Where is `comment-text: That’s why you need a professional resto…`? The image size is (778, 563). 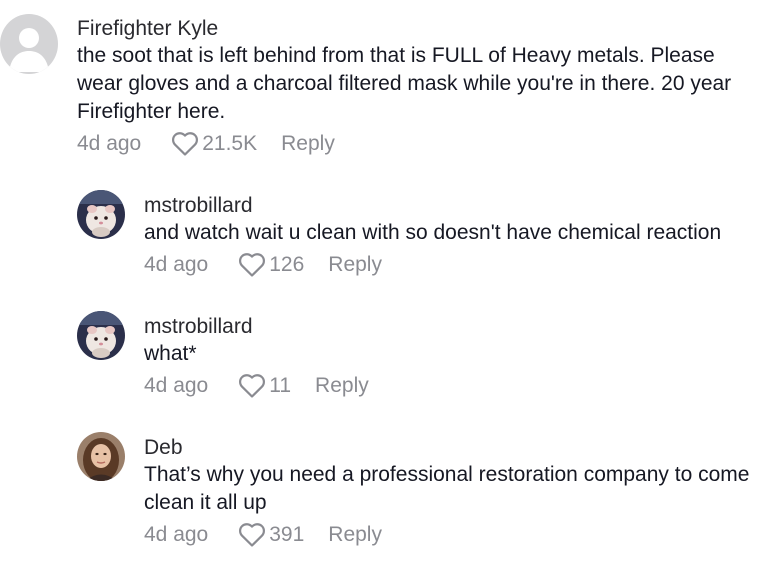
comment-text: That’s why you need a professional resto… is located at coordinates (447, 488).